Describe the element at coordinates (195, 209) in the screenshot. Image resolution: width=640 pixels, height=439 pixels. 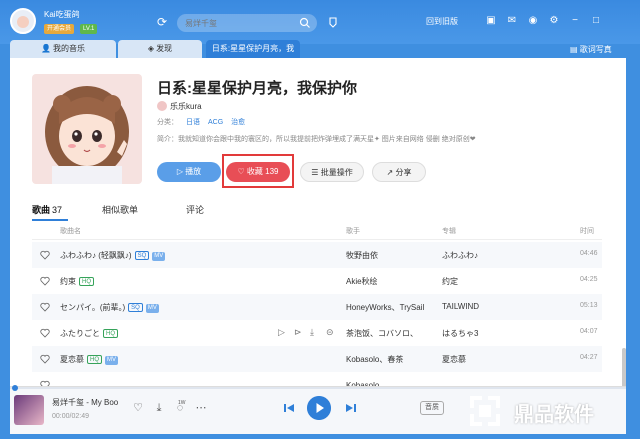
I see `tab-comments: 评论` at that location.